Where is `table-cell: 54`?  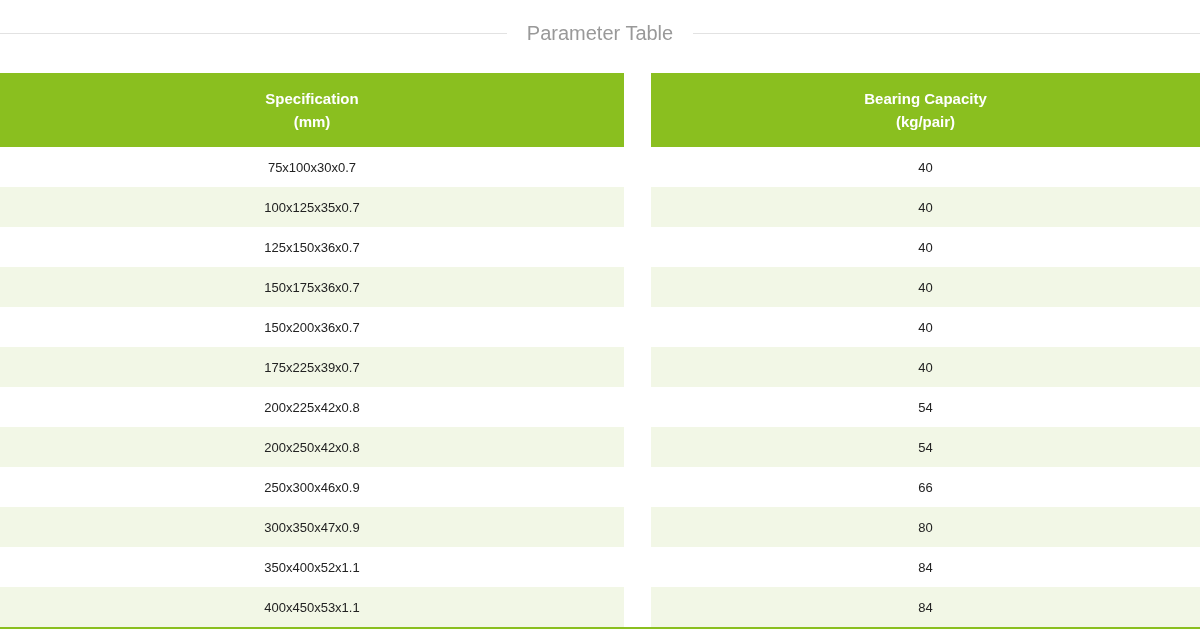 table-cell: 54 is located at coordinates (925, 447).